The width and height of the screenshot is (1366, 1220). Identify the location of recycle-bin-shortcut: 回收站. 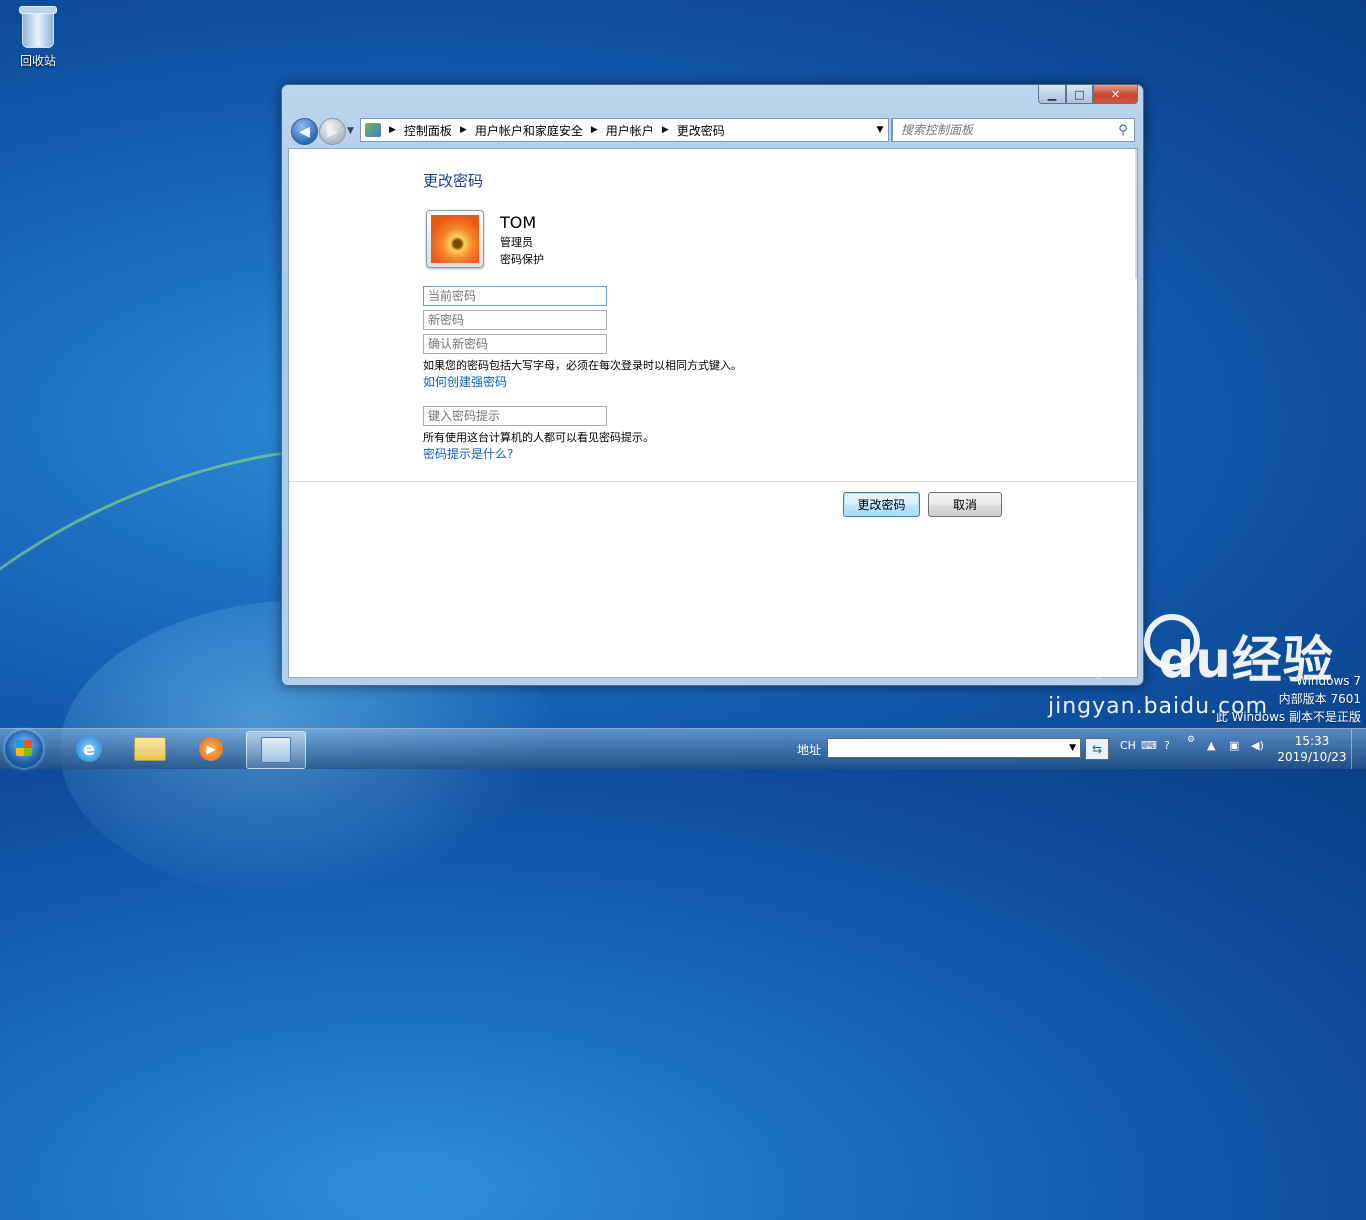
(38, 37).